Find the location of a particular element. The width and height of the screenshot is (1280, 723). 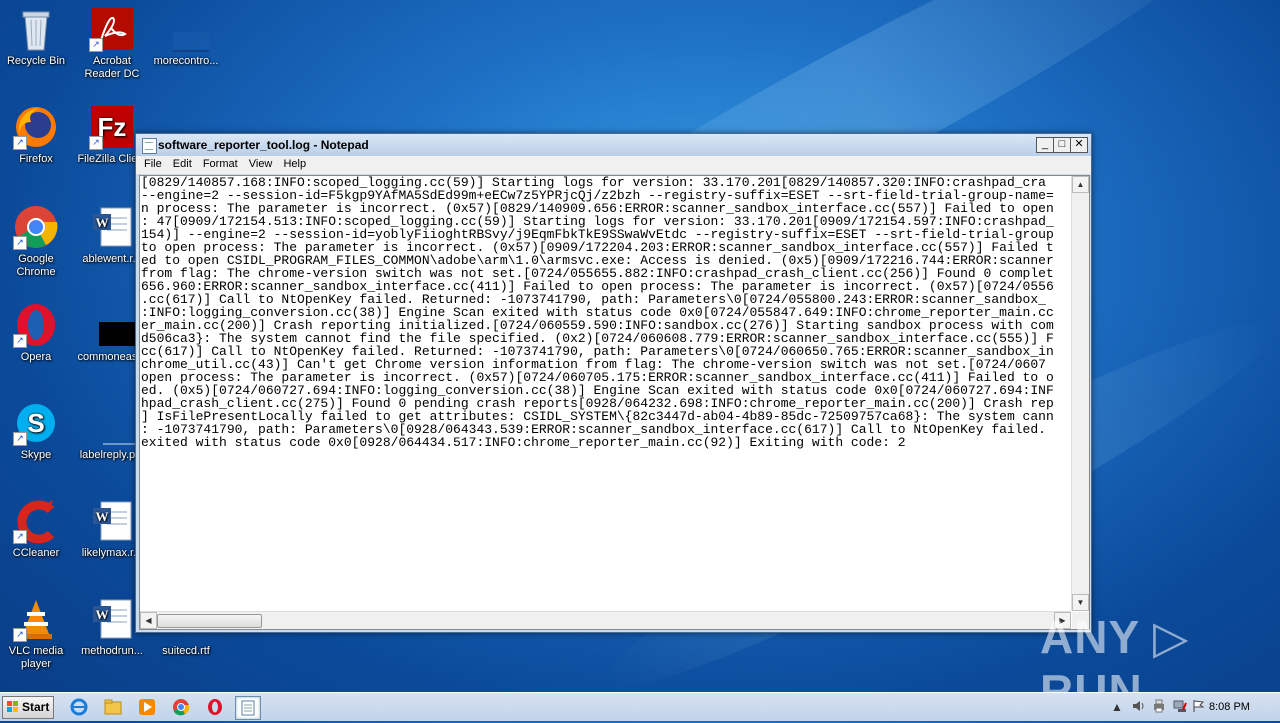

menu-edit: Edit is located at coordinates (182, 164).